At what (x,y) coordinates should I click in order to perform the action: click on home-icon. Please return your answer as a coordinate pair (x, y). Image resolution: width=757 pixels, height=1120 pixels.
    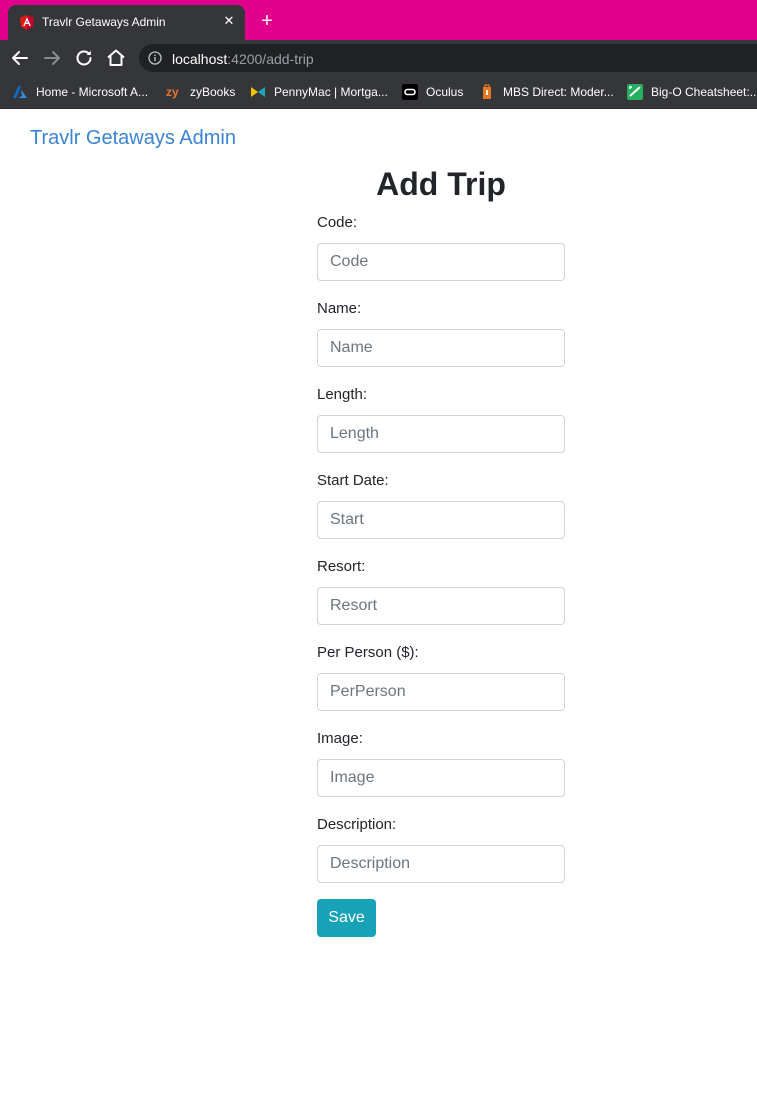
    Looking at the image, I should click on (116, 58).